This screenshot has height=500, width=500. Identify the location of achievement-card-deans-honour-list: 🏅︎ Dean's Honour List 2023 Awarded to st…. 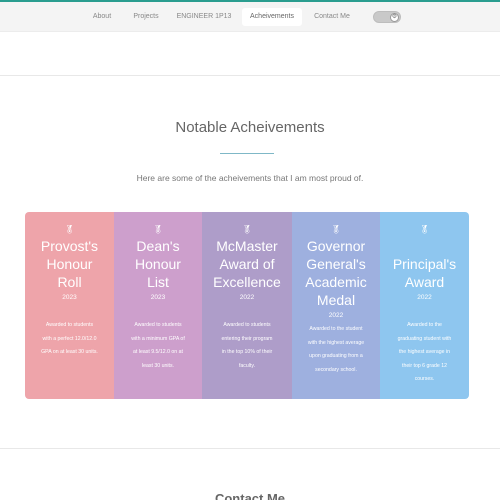
(158, 305).